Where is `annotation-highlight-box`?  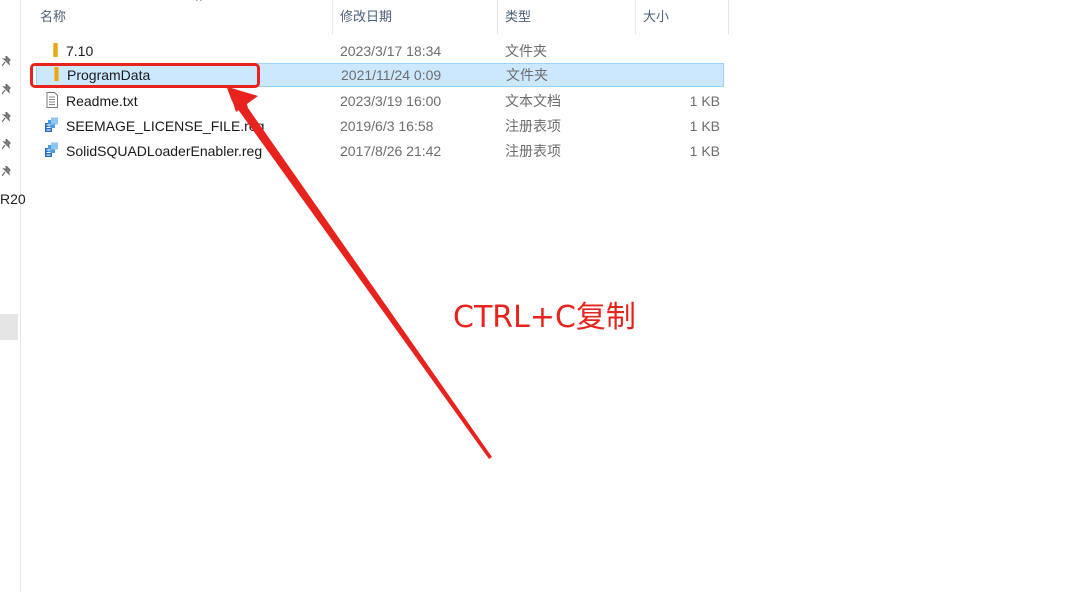
annotation-highlight-box is located at coordinates (145, 75).